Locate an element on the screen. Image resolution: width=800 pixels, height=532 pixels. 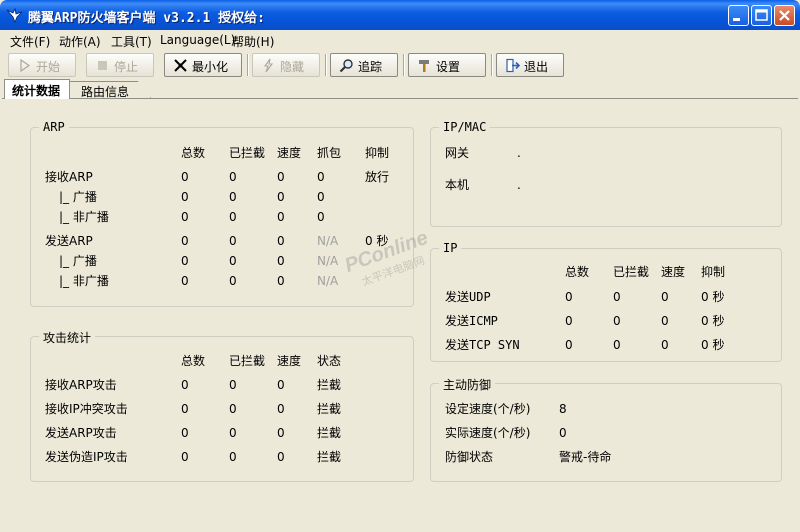
close-window-button is located at coordinates (784, 15).